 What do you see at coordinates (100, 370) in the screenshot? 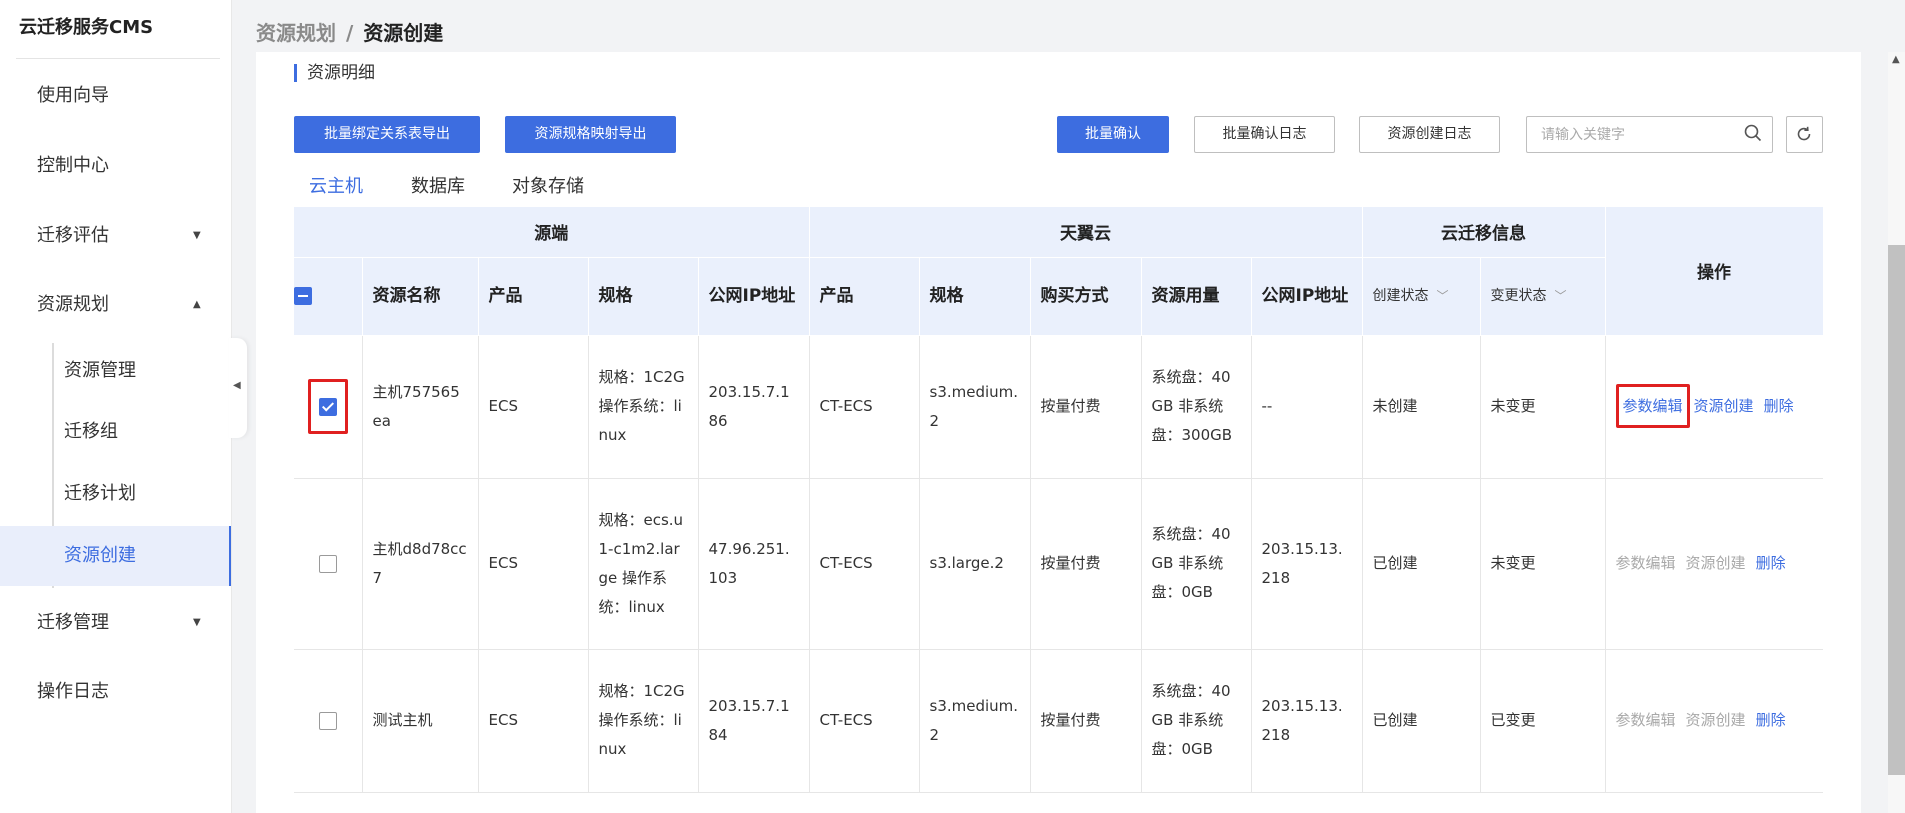
I see `sidebar-subitem-label: 资源管理` at bounding box center [100, 370].